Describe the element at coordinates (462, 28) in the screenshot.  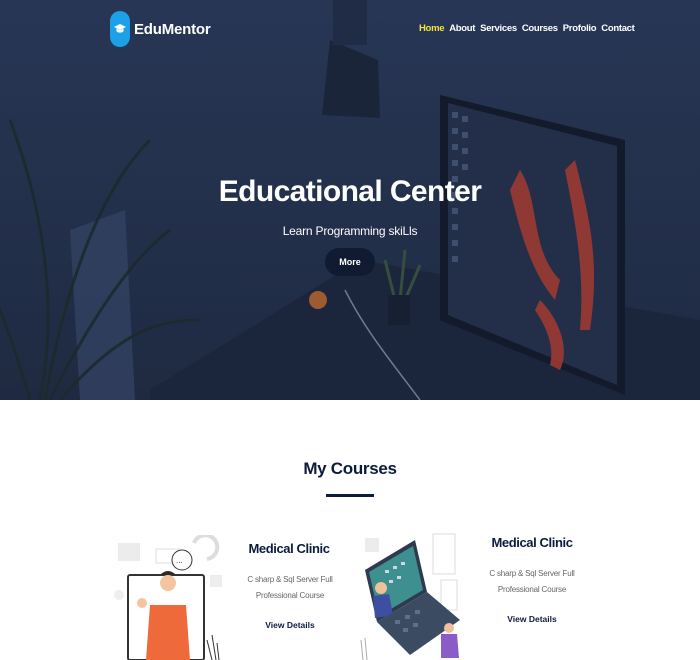
I see `nav-item-about: About` at that location.